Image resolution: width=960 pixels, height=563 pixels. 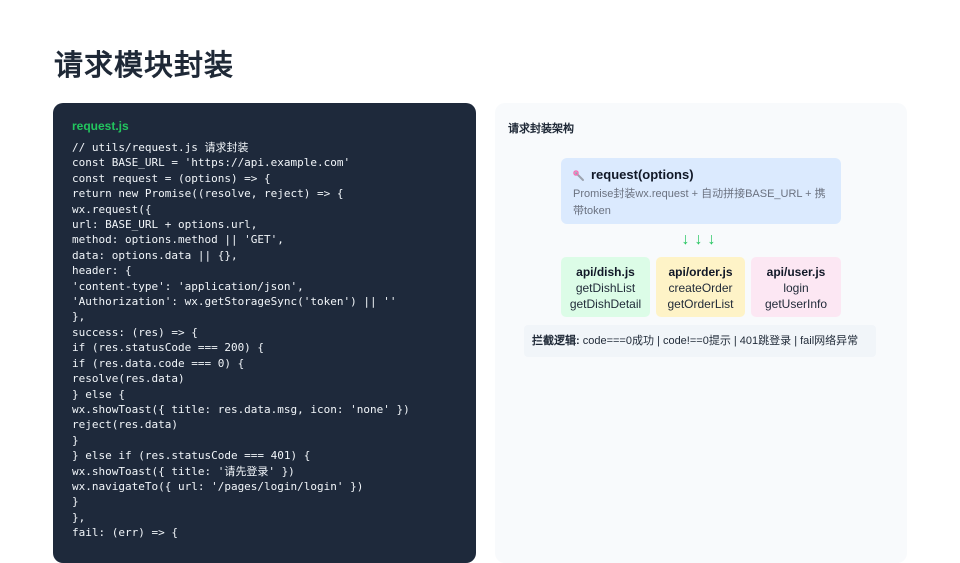 What do you see at coordinates (100, 126) in the screenshot?
I see `code-filename: request.js` at bounding box center [100, 126].